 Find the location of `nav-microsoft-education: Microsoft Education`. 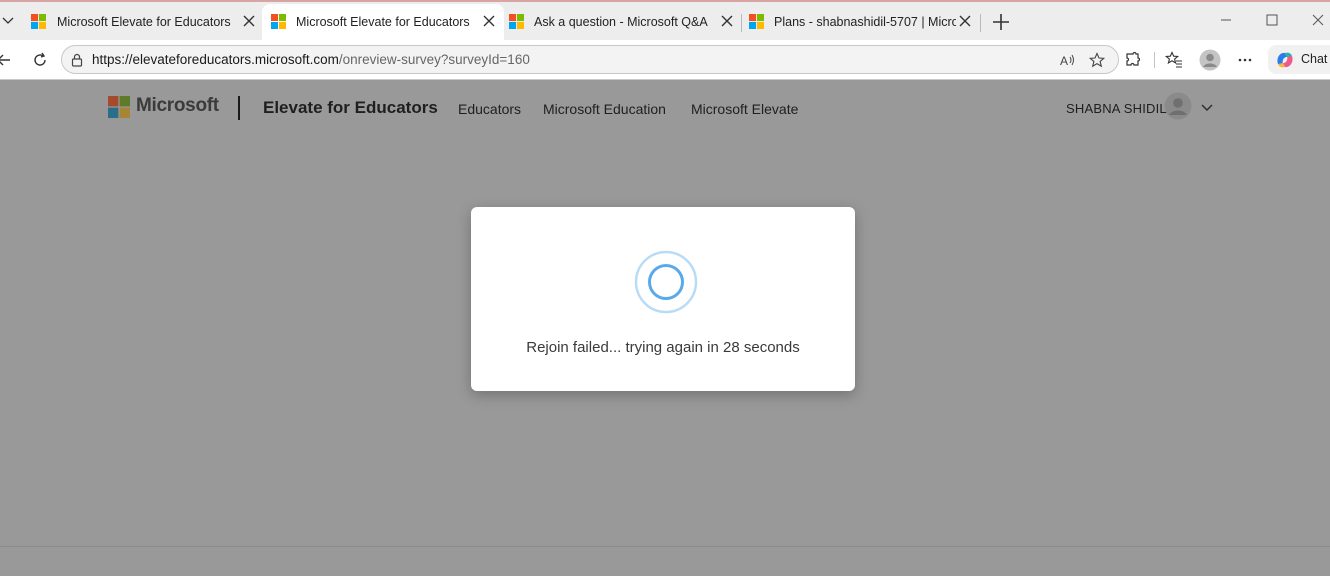

nav-microsoft-education: Microsoft Education is located at coordinates (604, 109).